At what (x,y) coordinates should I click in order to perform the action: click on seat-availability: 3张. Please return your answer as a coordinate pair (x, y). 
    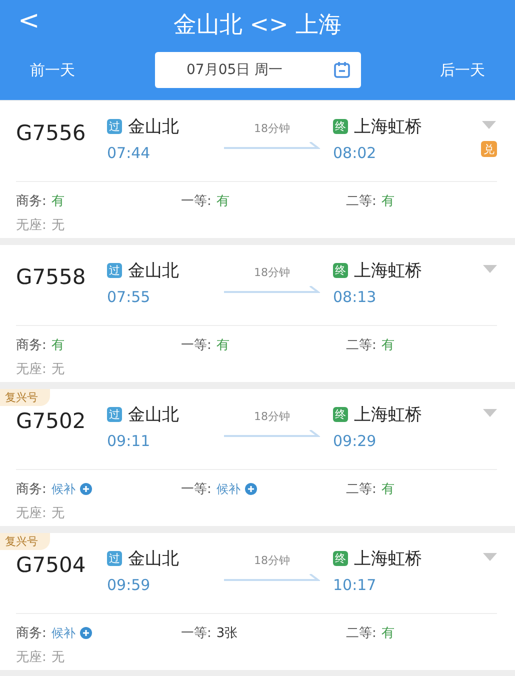
    Looking at the image, I should click on (227, 633).